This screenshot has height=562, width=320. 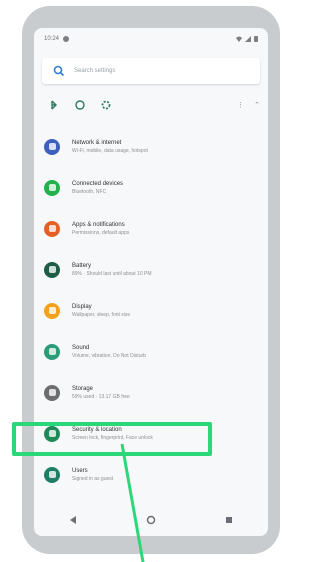 I want to click on navigation-bar, so click(x=151, y=520).